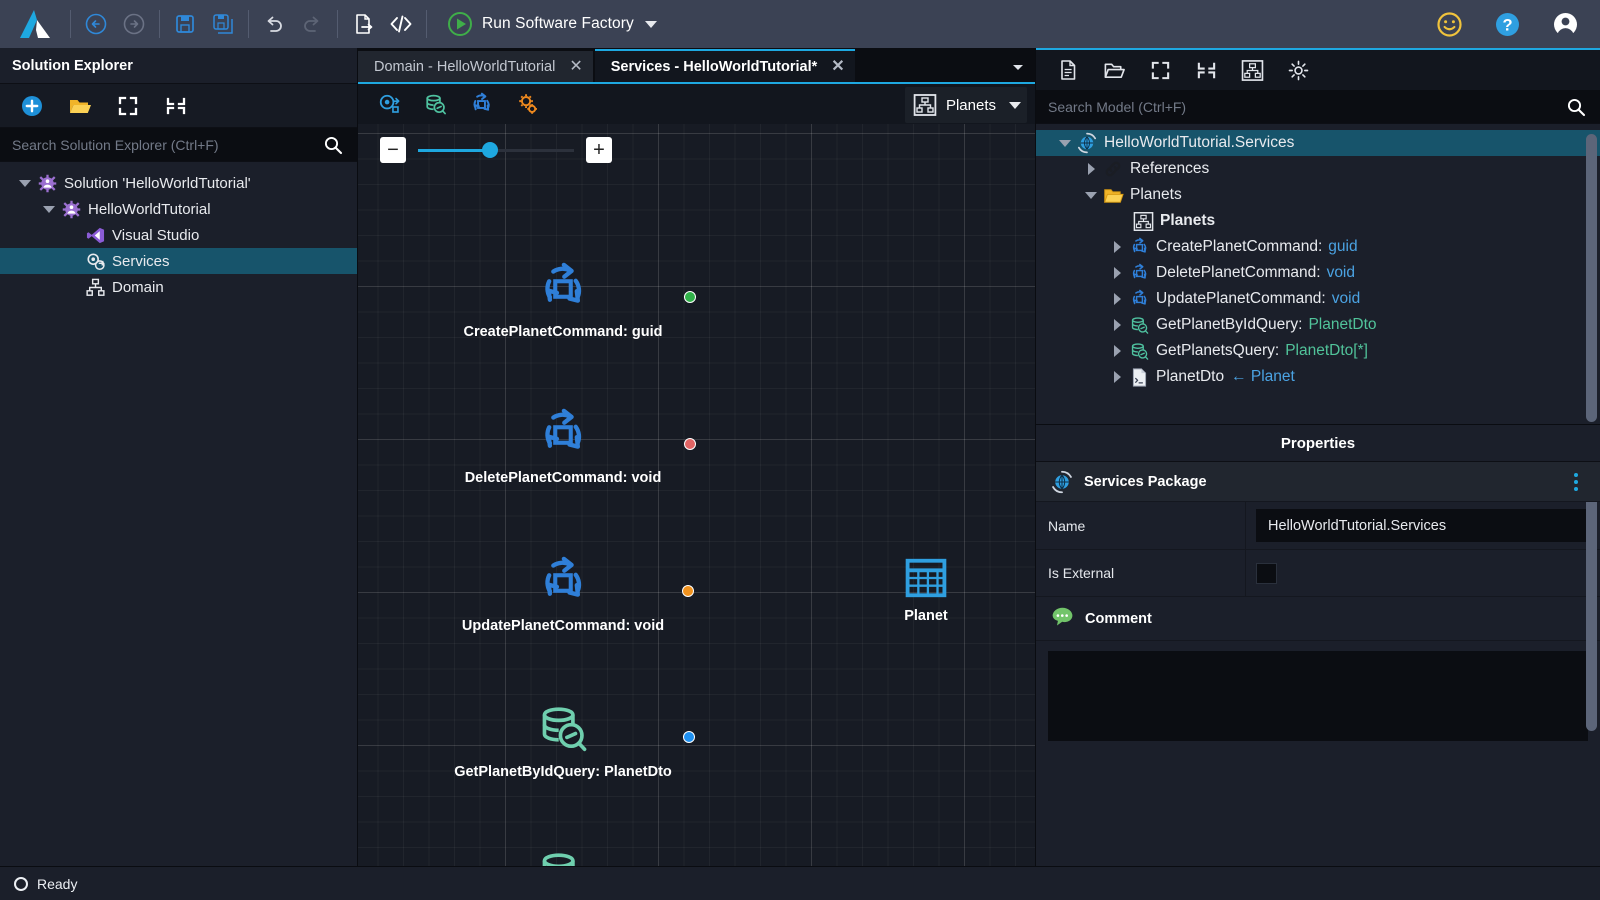  Describe the element at coordinates (333, 144) in the screenshot. I see `solution-search-button` at that location.